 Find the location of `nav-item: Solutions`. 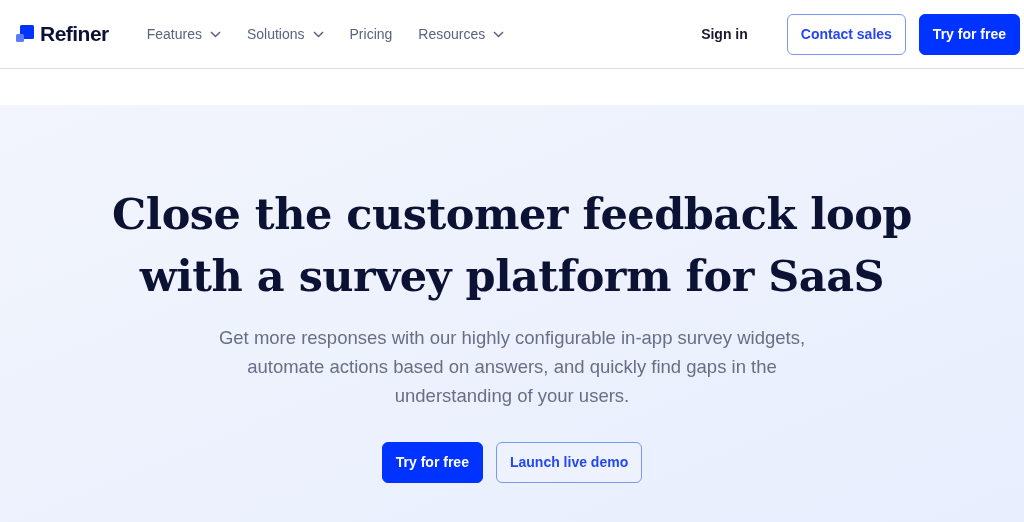

nav-item: Solutions is located at coordinates (285, 34).